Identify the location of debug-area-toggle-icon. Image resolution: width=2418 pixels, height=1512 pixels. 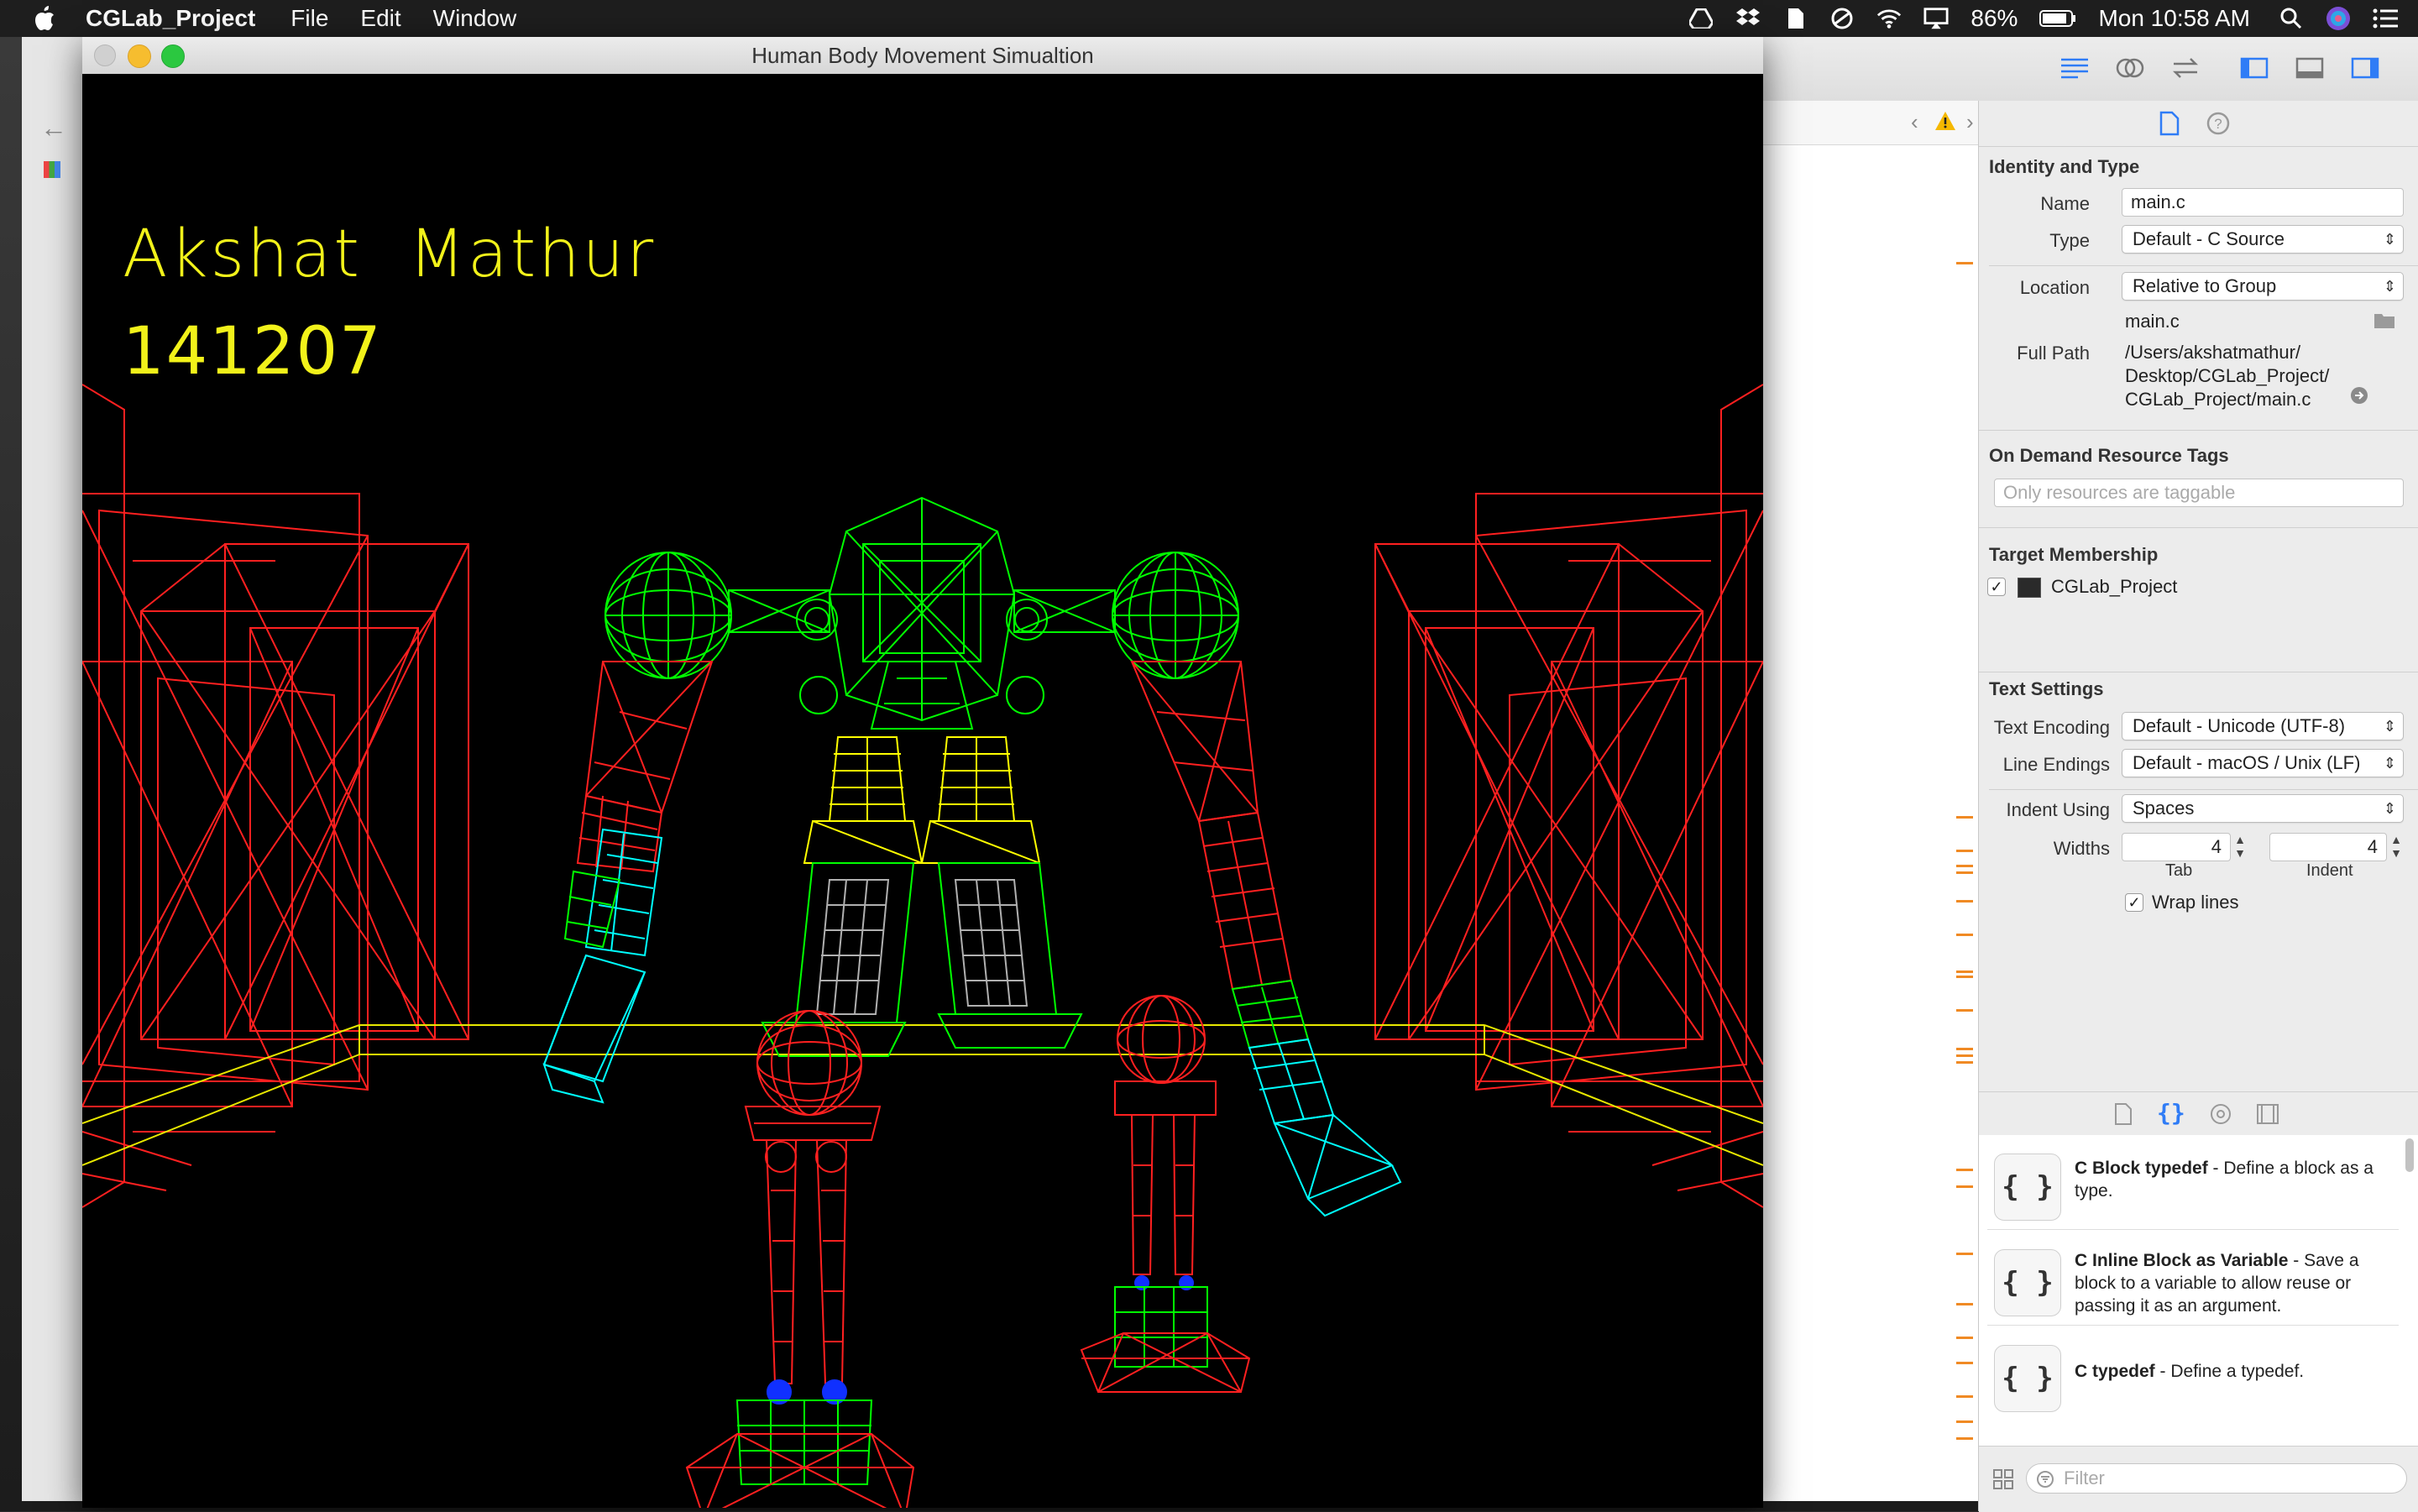
(2310, 68).